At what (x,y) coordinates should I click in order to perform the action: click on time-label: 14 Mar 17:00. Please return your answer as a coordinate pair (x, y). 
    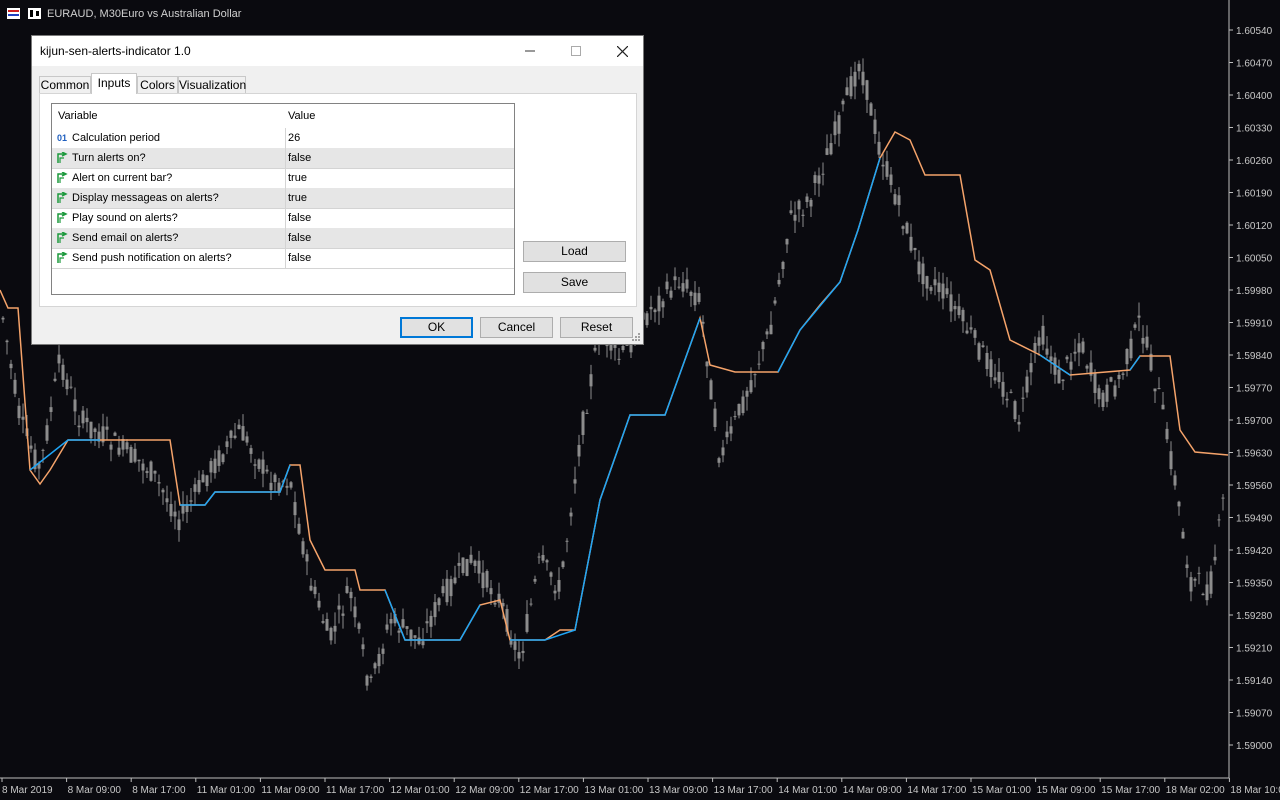
    Looking at the image, I should click on (936, 790).